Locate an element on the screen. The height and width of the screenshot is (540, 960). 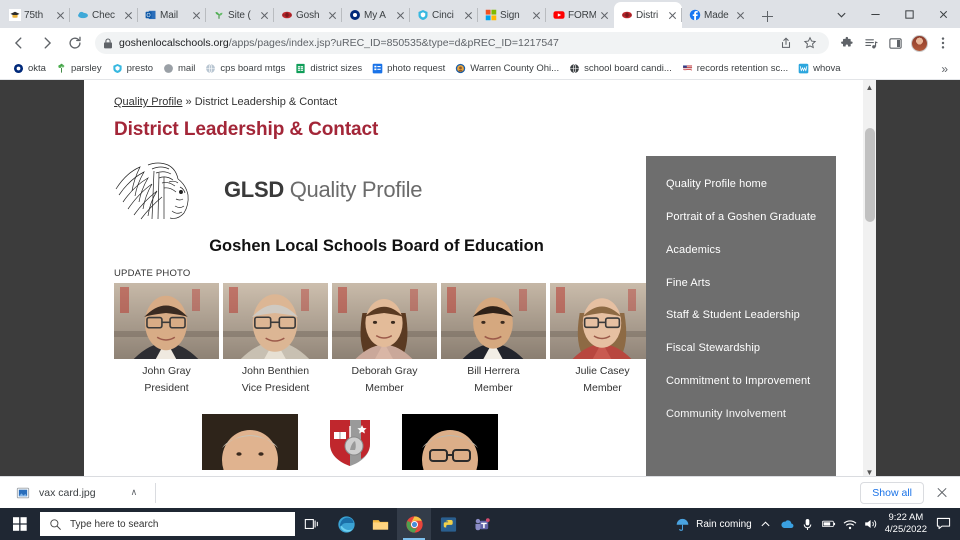
breadcrumb-parent-link: Quality Profile is located at coordinates (148, 102).